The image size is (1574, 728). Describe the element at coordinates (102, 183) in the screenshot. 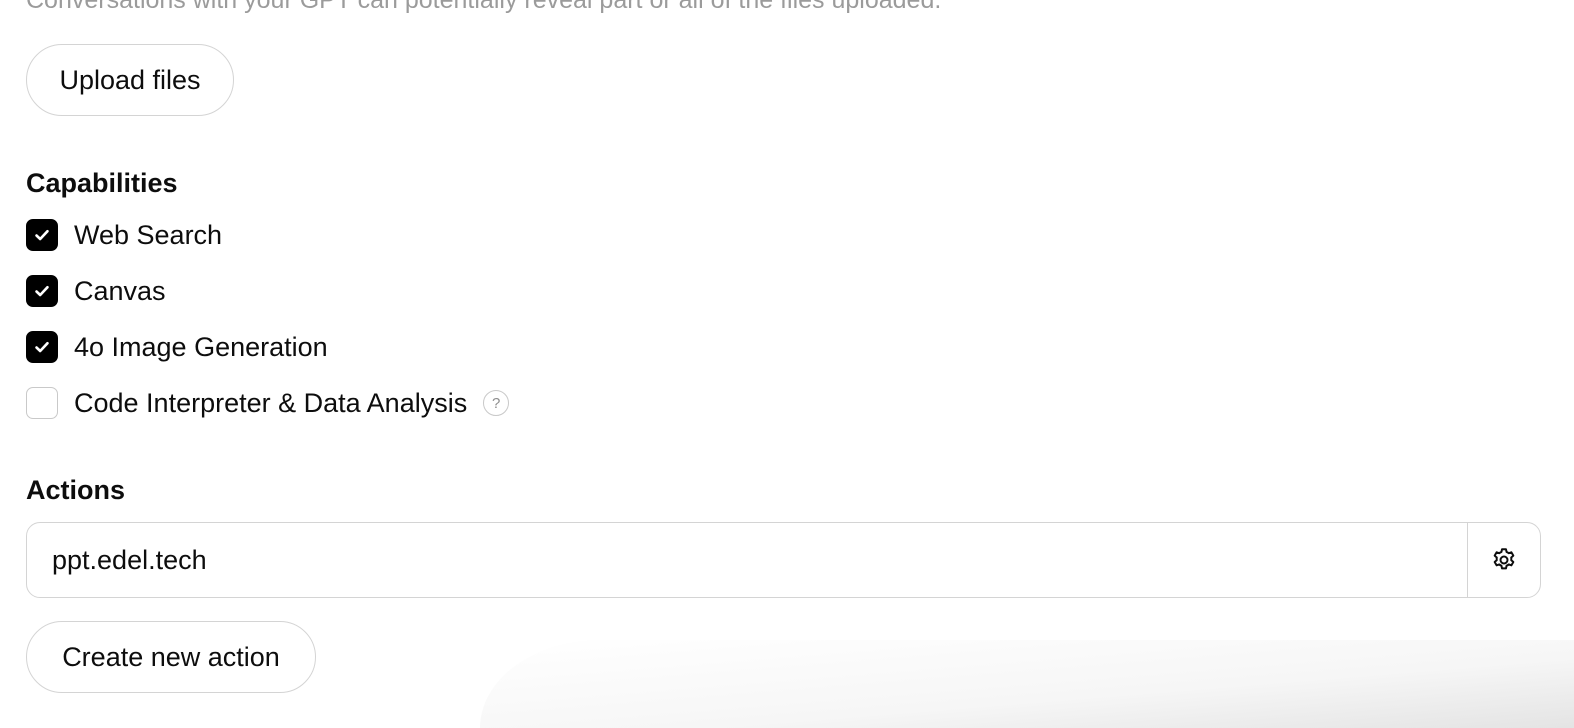

I see `capabilities-heading: Capabilities` at that location.